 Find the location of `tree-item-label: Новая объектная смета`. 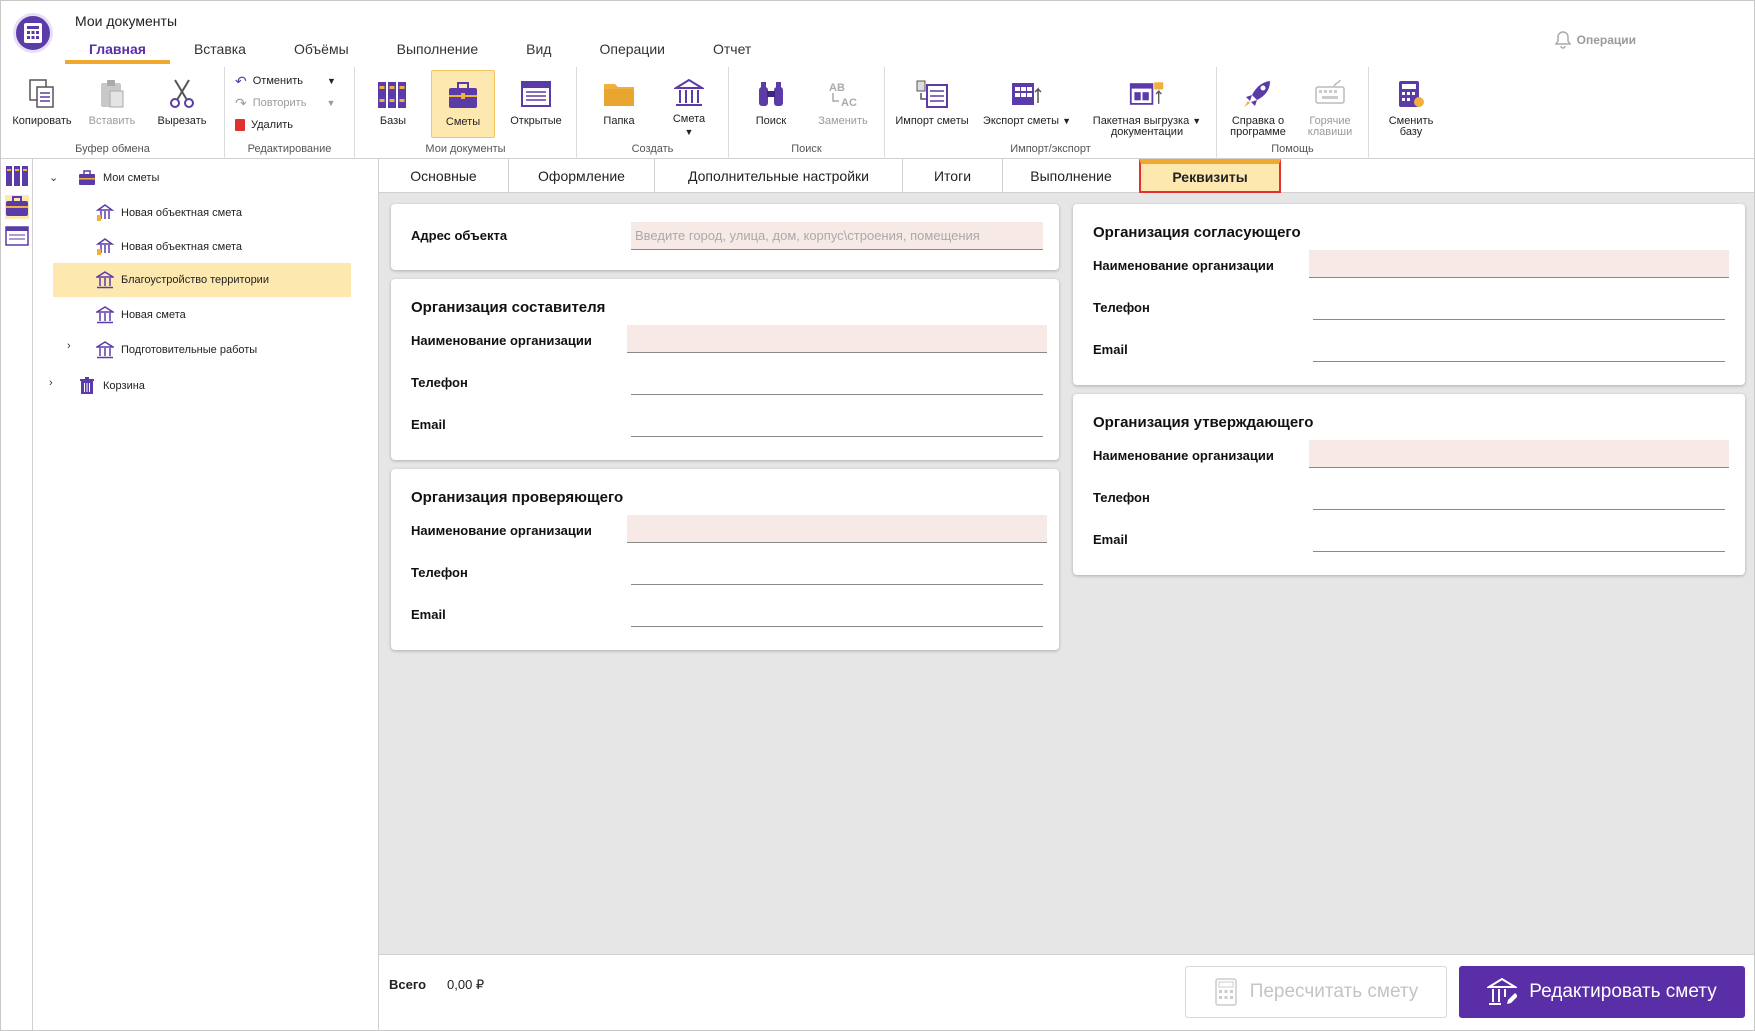

tree-item-label: Новая объектная смета is located at coordinates (181, 213).